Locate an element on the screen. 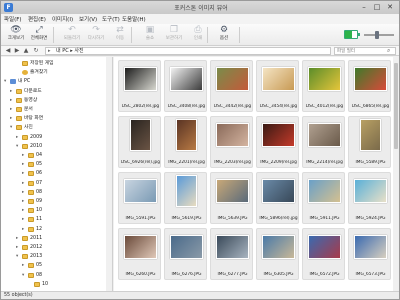 The image size is (400, 300). tree-item: 10 is located at coordinates (53, 284).